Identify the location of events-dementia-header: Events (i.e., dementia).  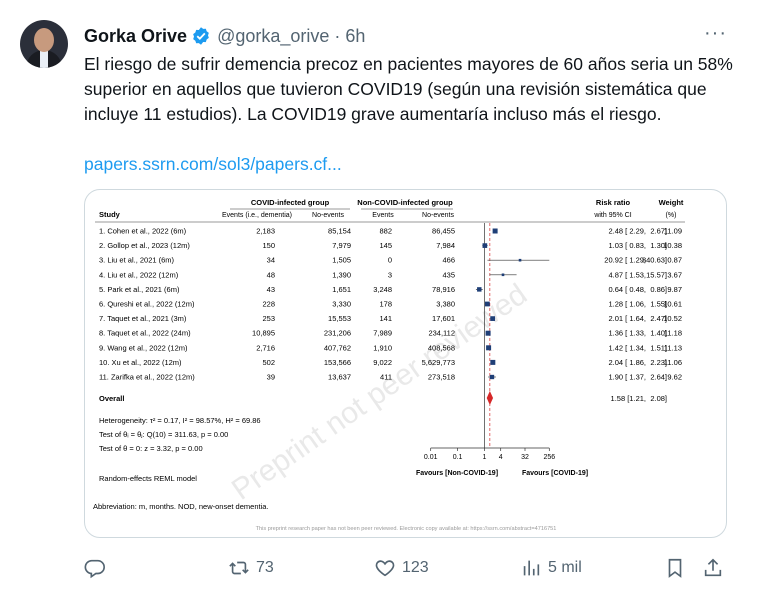
(257, 215).